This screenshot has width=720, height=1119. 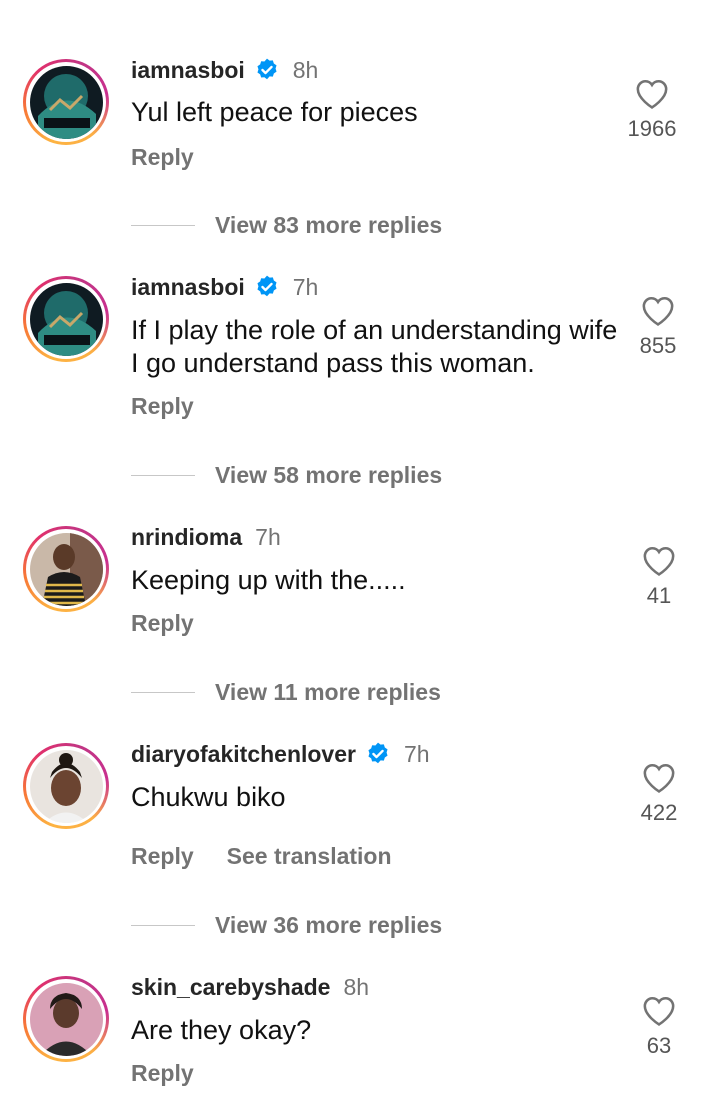 I want to click on like-count: 422, so click(x=659, y=812).